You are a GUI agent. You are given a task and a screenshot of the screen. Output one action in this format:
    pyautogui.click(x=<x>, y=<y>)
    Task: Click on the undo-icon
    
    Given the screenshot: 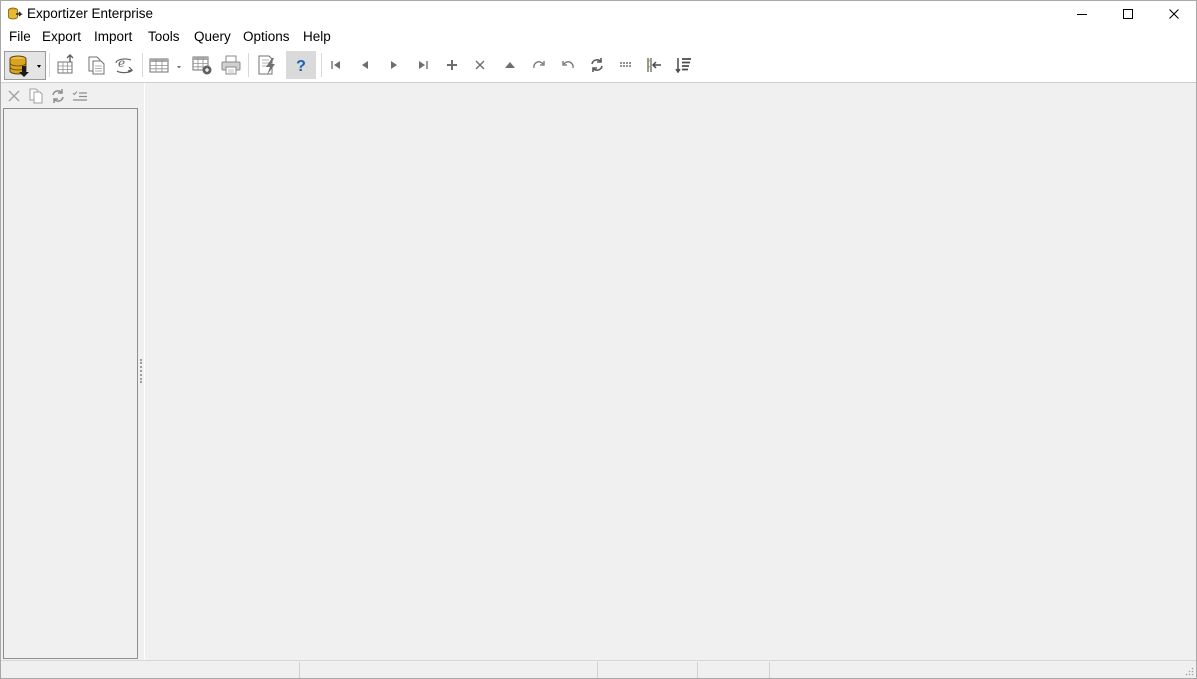 What is the action you would take?
    pyautogui.click(x=568, y=65)
    